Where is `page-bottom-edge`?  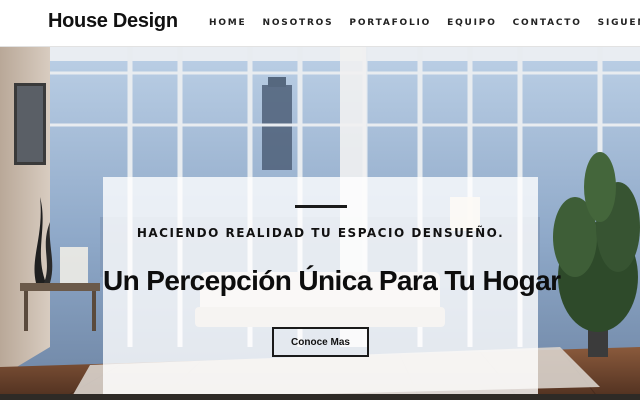 page-bottom-edge is located at coordinates (320, 397).